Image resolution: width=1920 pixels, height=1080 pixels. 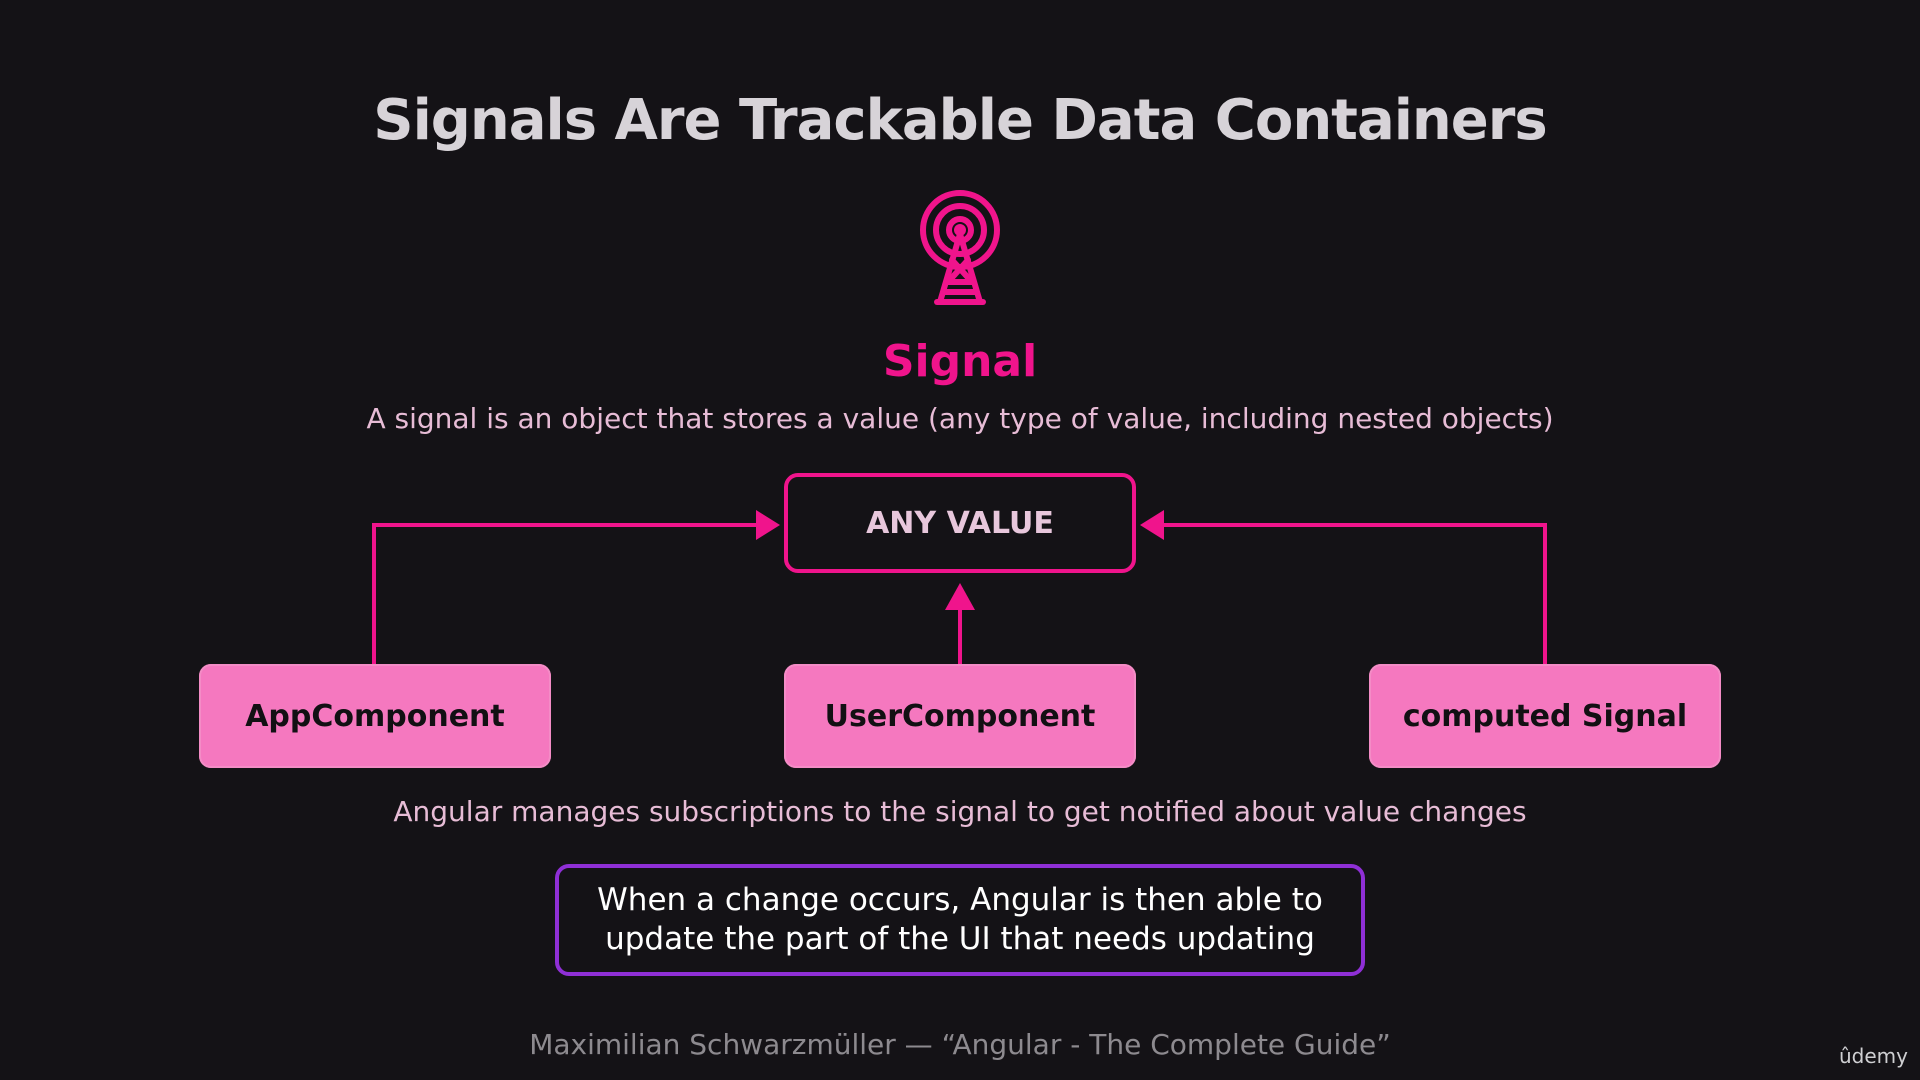 I want to click on any-value-box: ANY VALUE, so click(x=960, y=523).